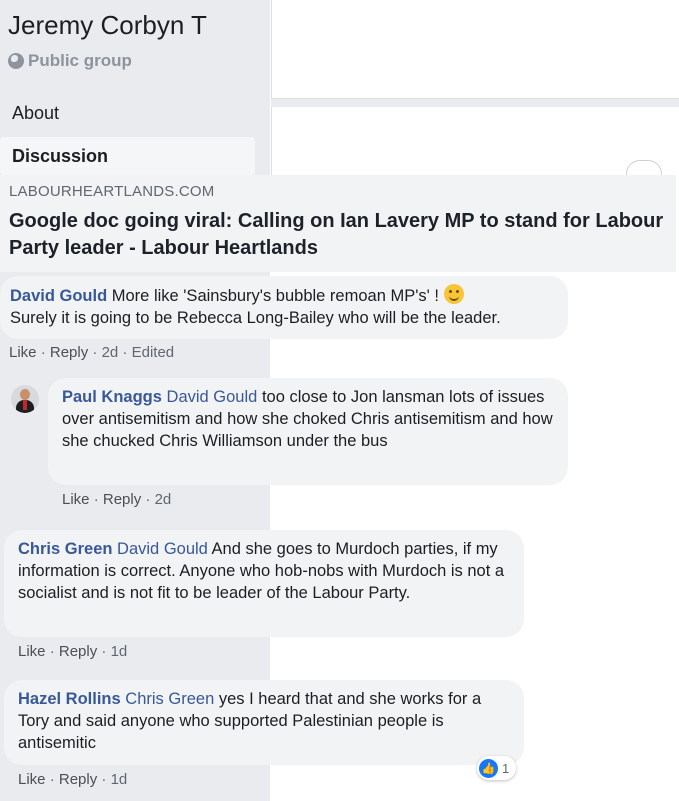 The image size is (679, 801). Describe the element at coordinates (453, 294) in the screenshot. I see `smile-emoji-icon` at that location.